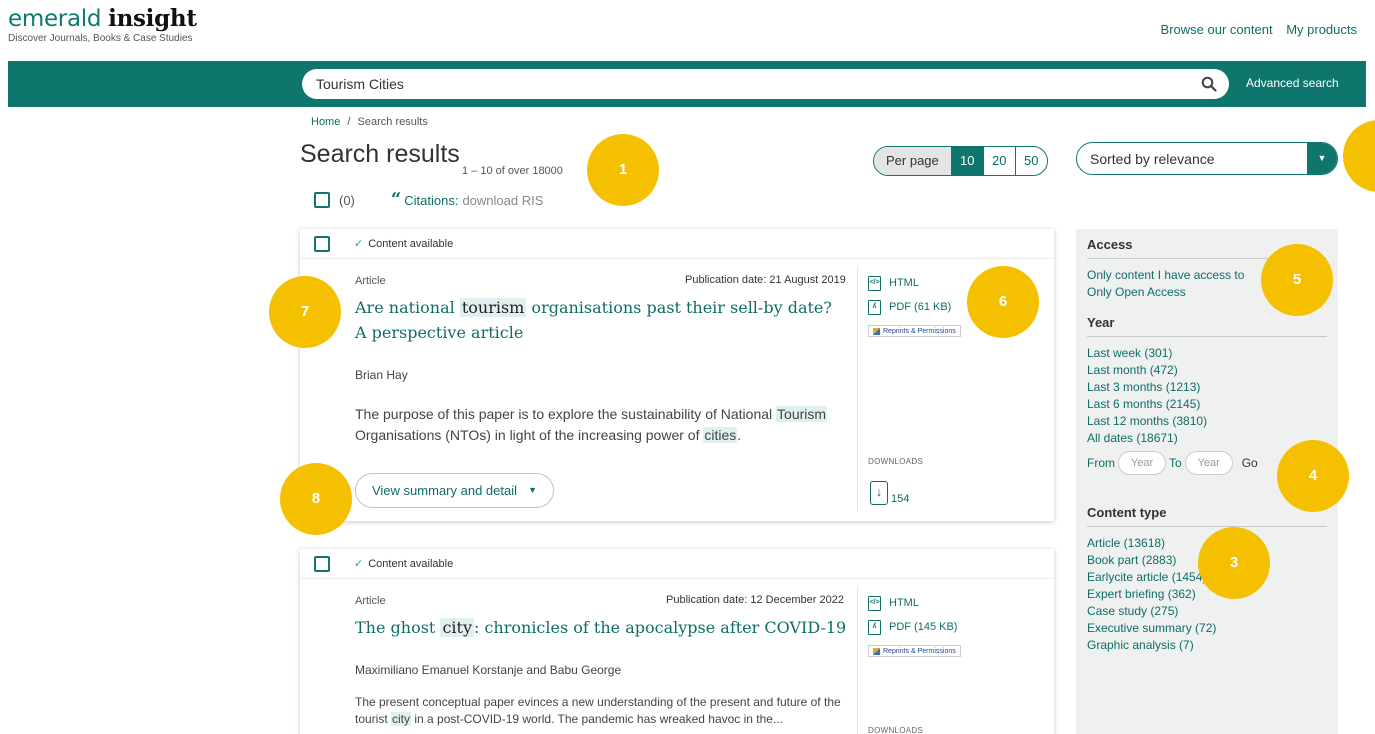 Image resolution: width=1375 pixels, height=734 pixels. What do you see at coordinates (1142, 463) in the screenshot?
I see `year-from-input: Year` at bounding box center [1142, 463].